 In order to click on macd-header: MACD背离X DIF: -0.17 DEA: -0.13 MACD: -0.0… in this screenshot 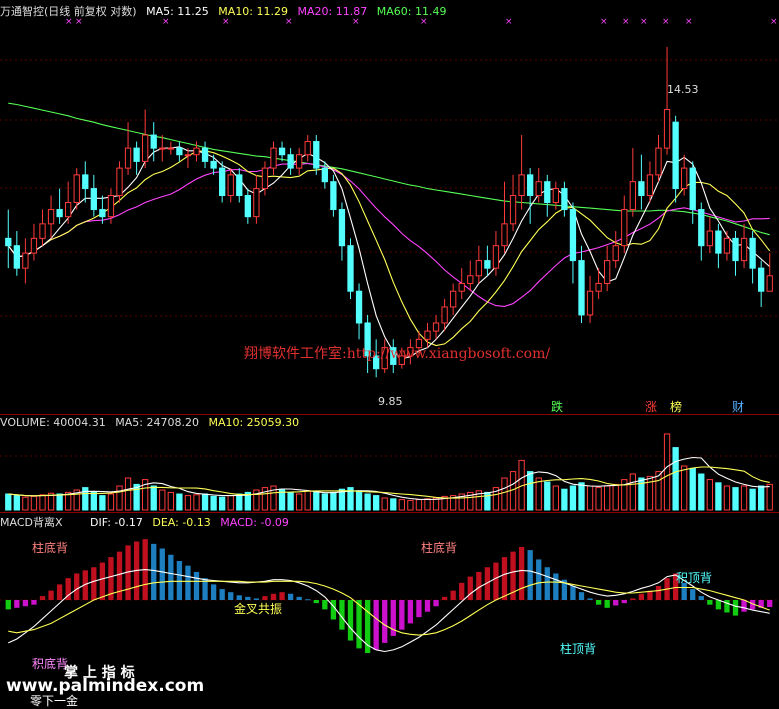, I will do `click(147, 522)`.